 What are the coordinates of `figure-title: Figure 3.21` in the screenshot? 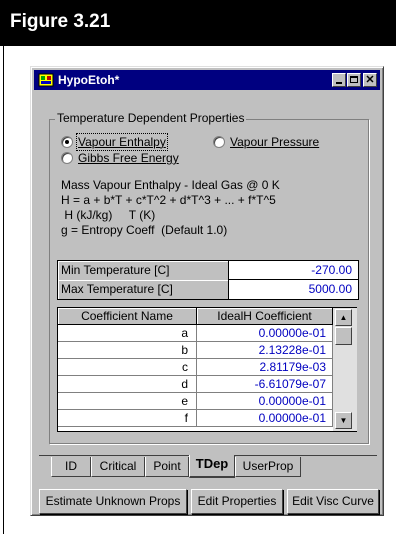 It's located at (60, 21).